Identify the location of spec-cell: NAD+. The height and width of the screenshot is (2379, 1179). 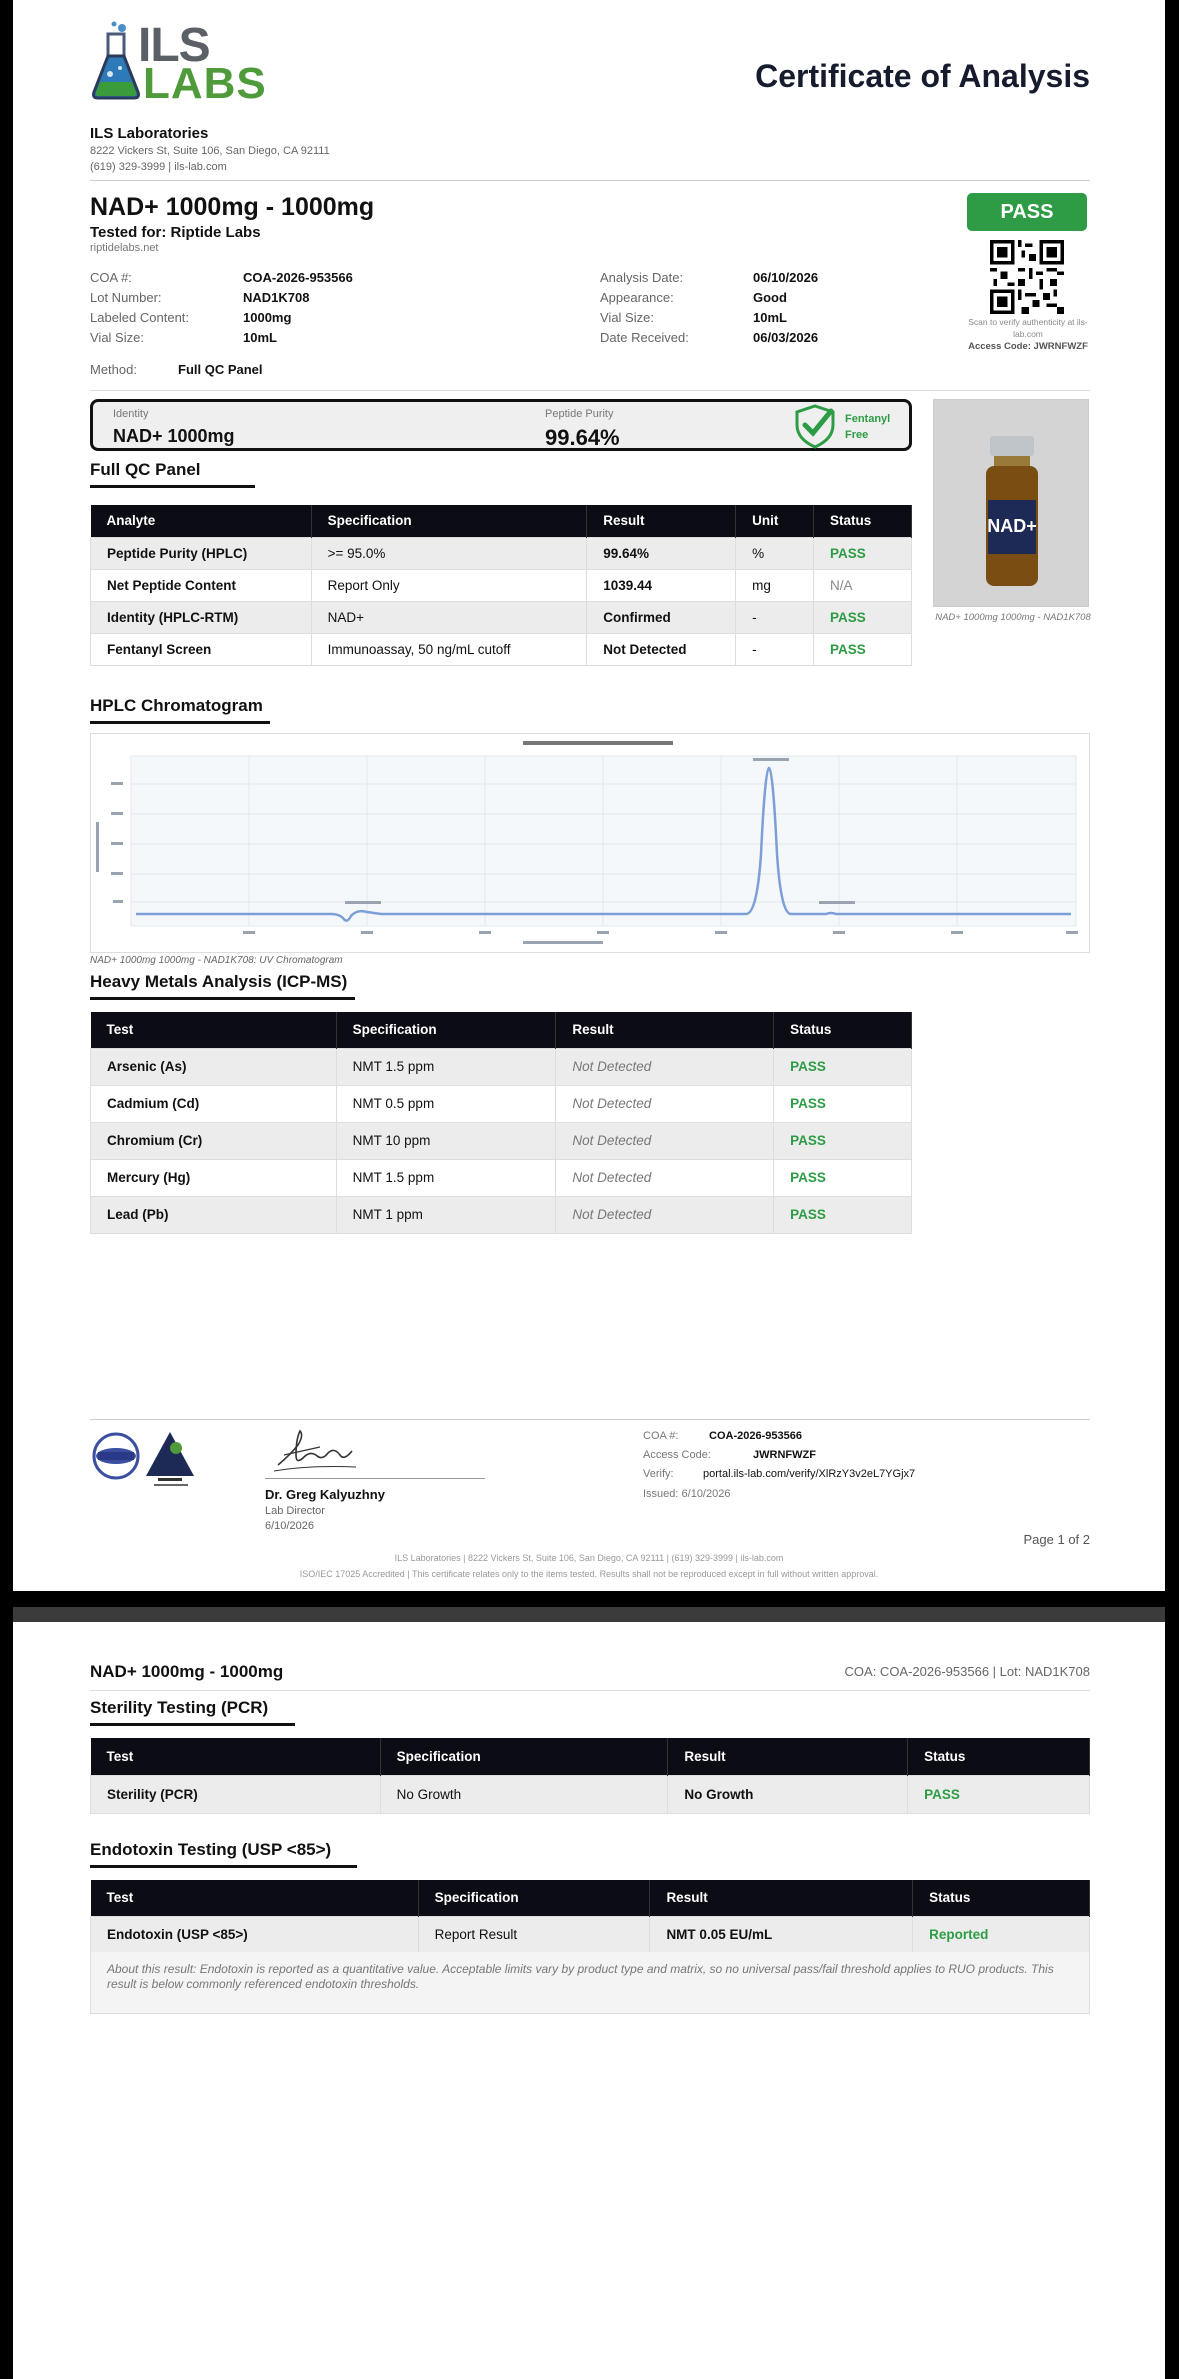
(449, 617).